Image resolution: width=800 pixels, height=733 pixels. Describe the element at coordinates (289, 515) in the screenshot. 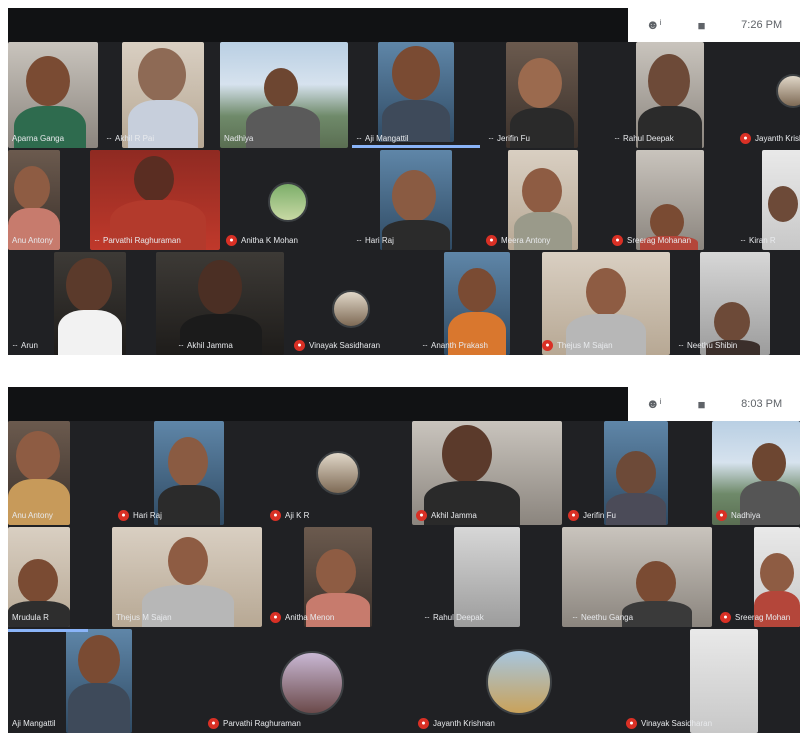

I see `participant-label: ● Aji K R` at that location.